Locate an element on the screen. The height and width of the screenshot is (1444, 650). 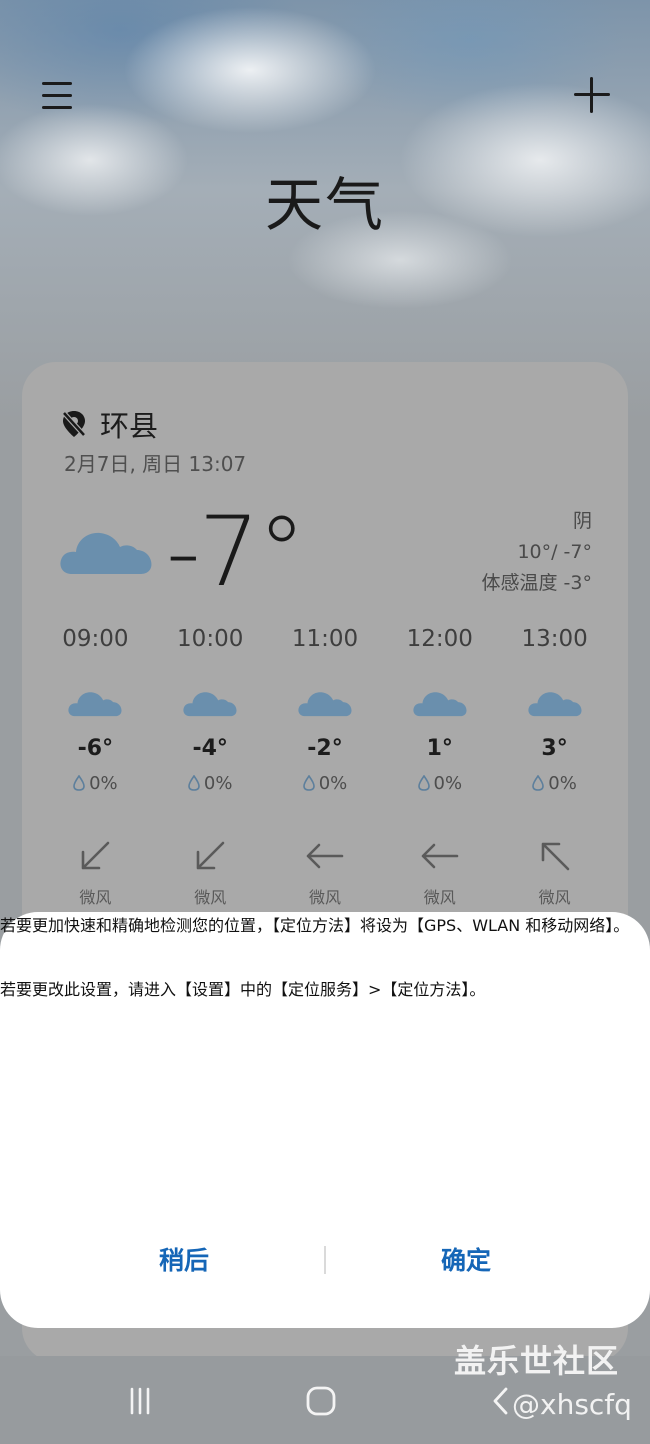
condition-text: 阴 is located at coordinates (582, 521).